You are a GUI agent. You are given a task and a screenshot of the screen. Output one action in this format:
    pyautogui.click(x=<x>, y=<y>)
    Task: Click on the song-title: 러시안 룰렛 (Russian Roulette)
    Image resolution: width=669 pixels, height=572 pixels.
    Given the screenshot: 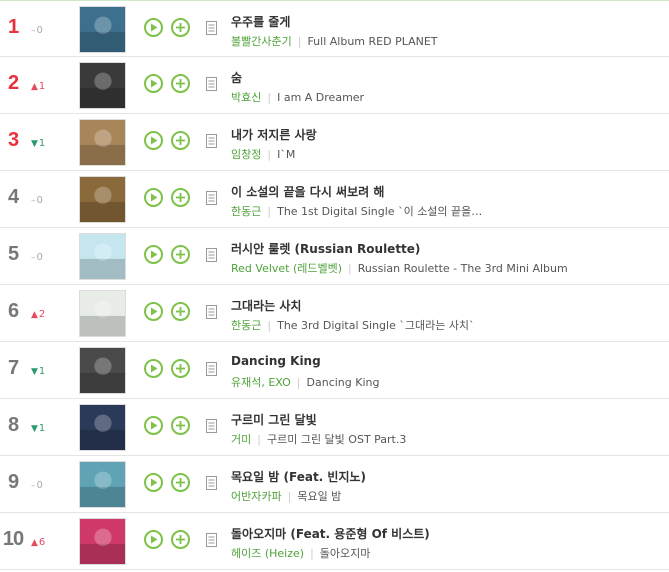 What is the action you would take?
    pyautogui.click(x=325, y=248)
    